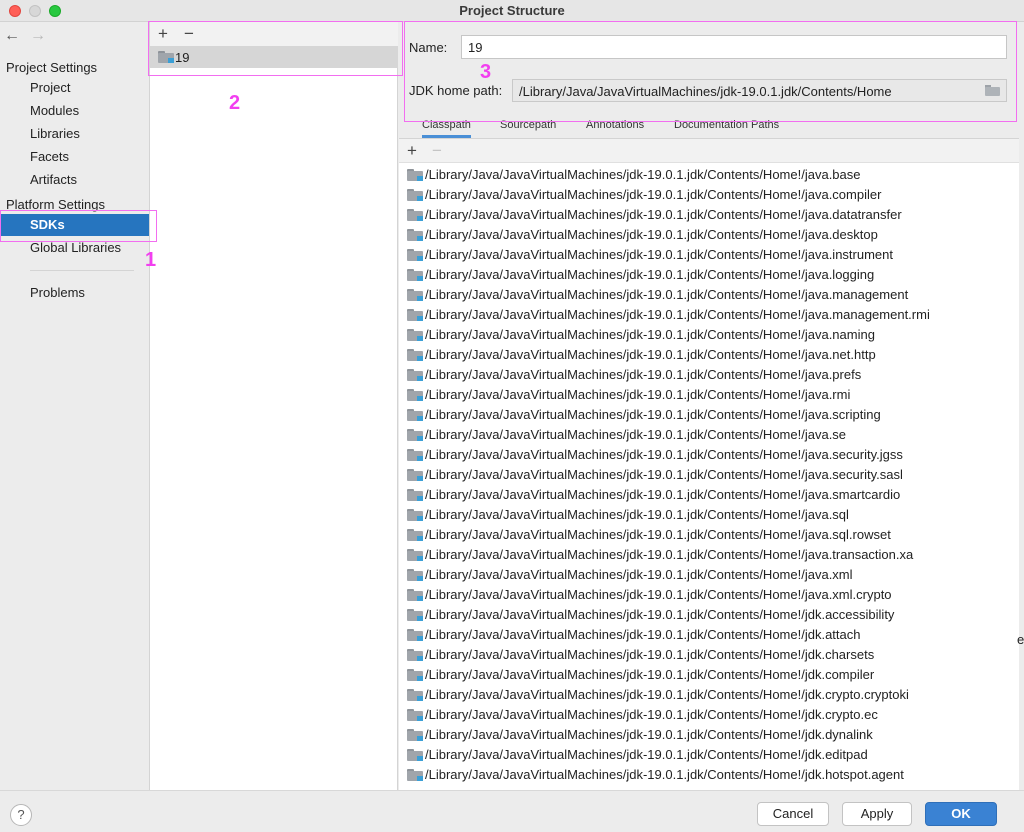  What do you see at coordinates (151, 260) in the screenshot?
I see `annotation-number-1: 1` at bounding box center [151, 260].